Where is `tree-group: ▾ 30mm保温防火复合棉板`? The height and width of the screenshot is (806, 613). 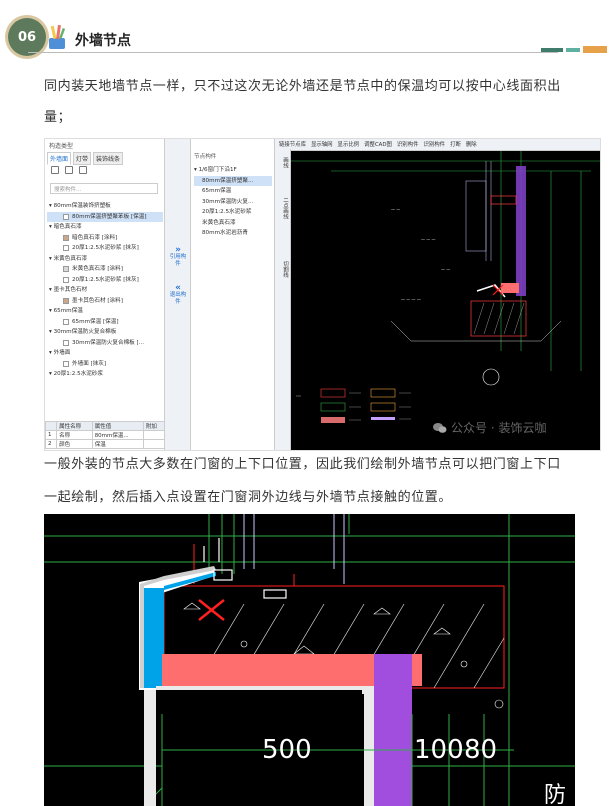 tree-group: ▾ 30mm保温防火复合棉板 is located at coordinates (105, 332).